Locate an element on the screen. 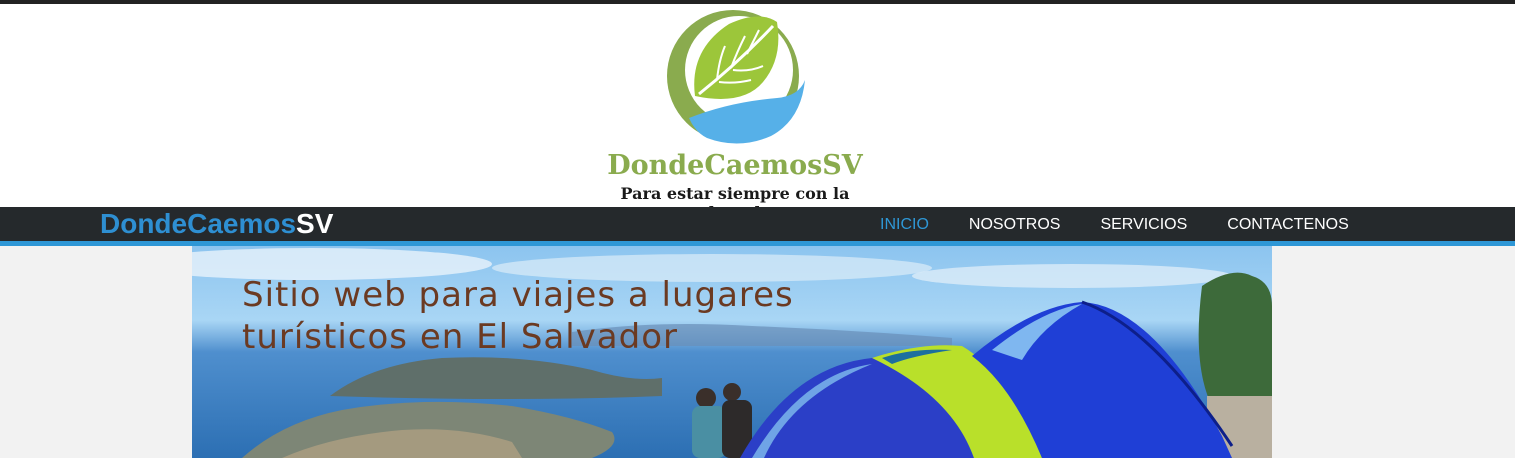 This screenshot has height=458, width=1515. brand-part-2: SV is located at coordinates (315, 223).